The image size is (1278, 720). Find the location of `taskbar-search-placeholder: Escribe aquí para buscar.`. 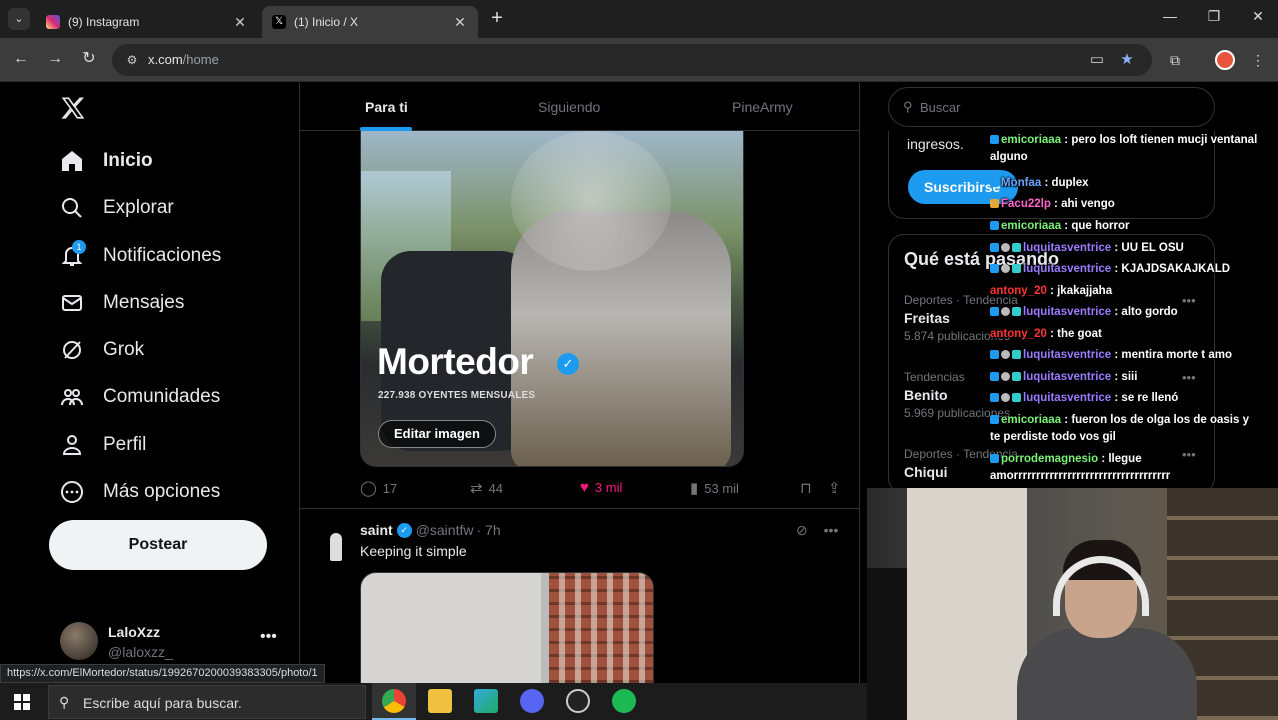

taskbar-search-placeholder: Escribe aquí para buscar. is located at coordinates (162, 703).